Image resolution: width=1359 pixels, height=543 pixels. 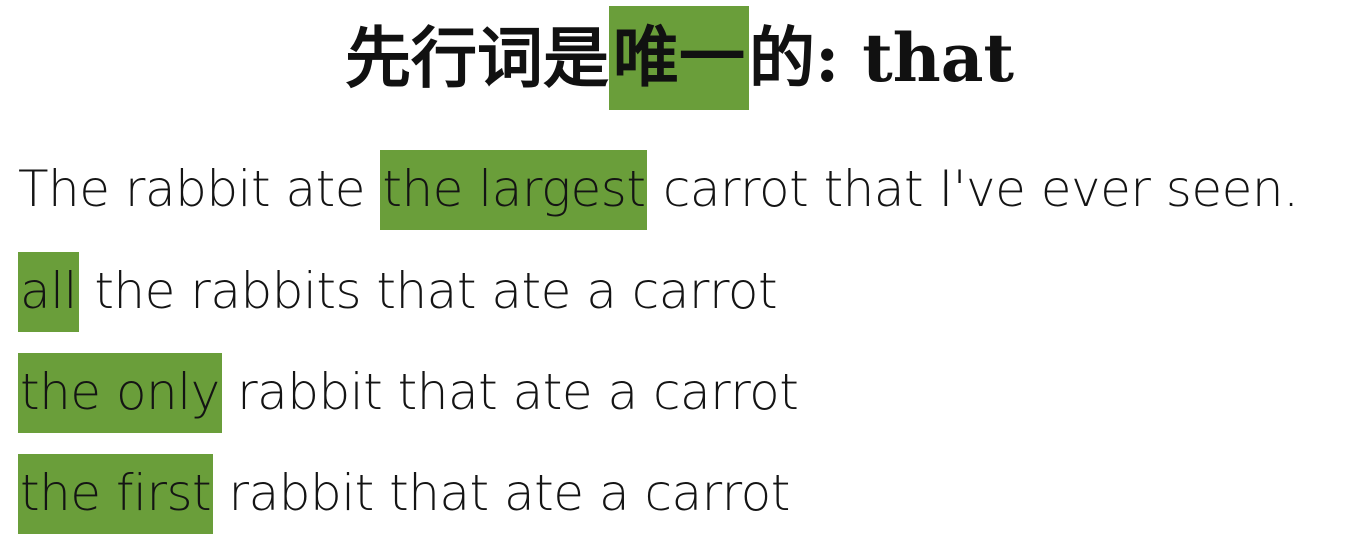 I want to click on example-1-before: The rabbit ate, so click(x=199, y=189).